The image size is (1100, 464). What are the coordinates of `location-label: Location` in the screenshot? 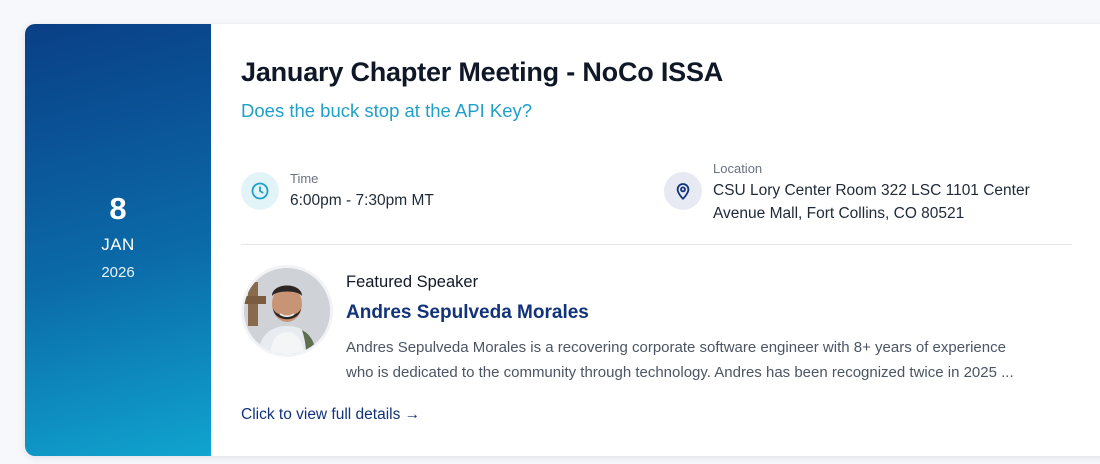 It's located at (738, 168).